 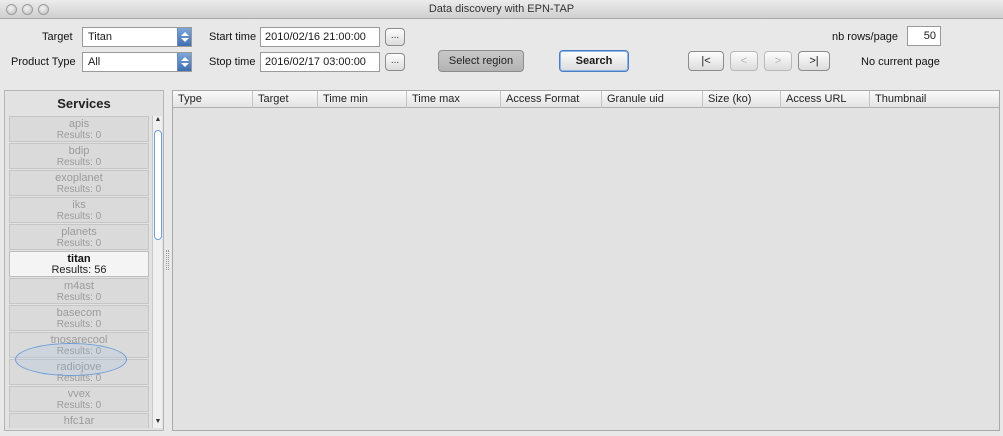 What do you see at coordinates (814, 61) in the screenshot?
I see `last-page-button: >|` at bounding box center [814, 61].